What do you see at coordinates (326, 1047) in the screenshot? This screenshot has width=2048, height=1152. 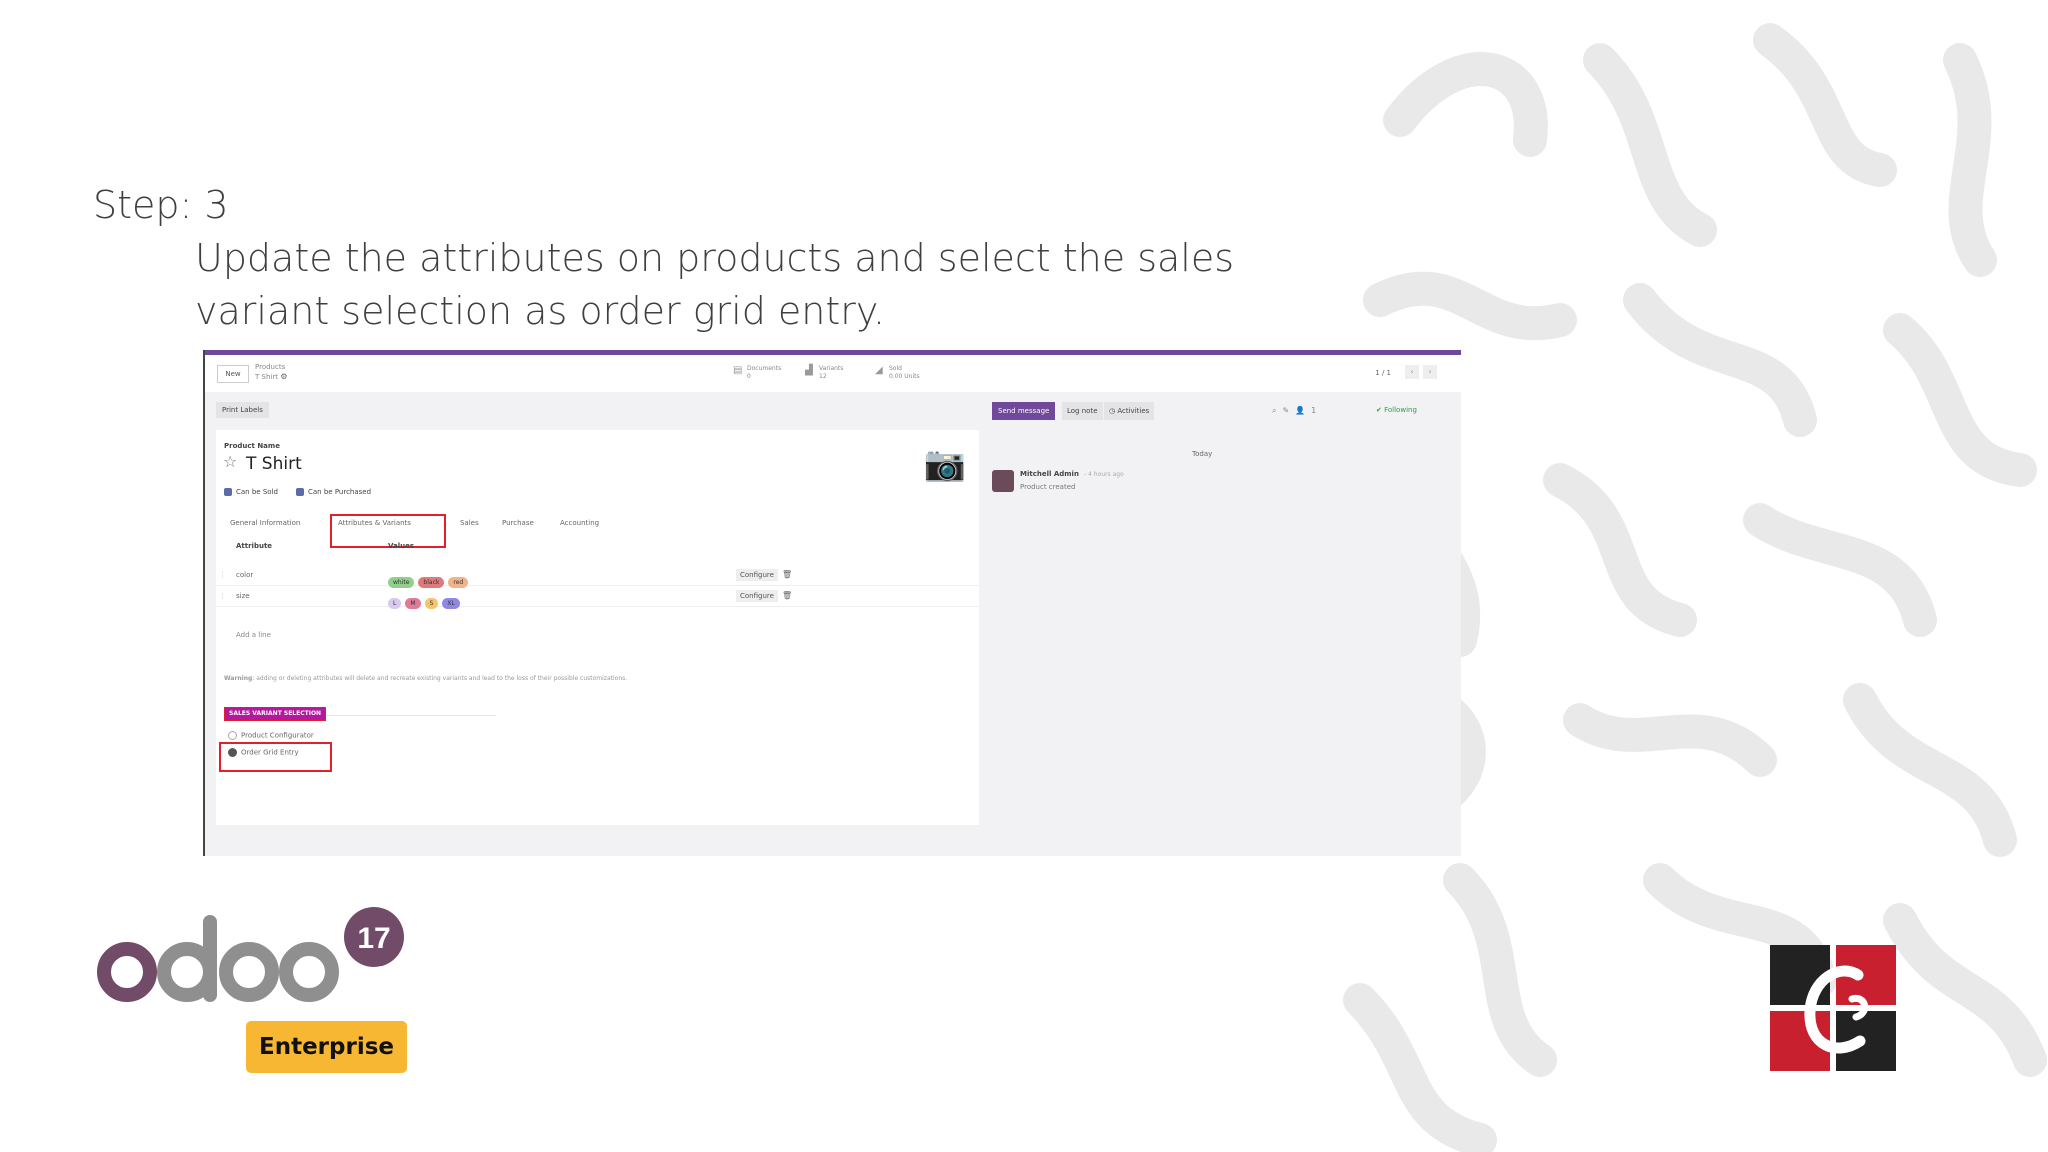 I see `enterprise-badge: Enterprise` at bounding box center [326, 1047].